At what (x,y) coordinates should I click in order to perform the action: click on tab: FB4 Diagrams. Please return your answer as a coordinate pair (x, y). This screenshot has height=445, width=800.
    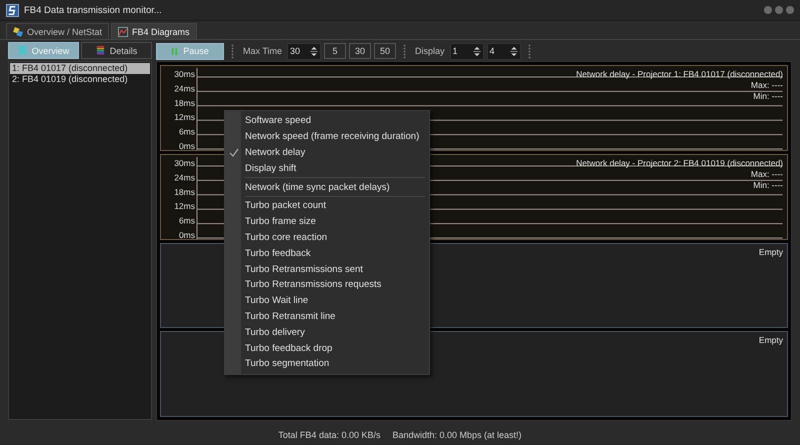
    Looking at the image, I should click on (154, 31).